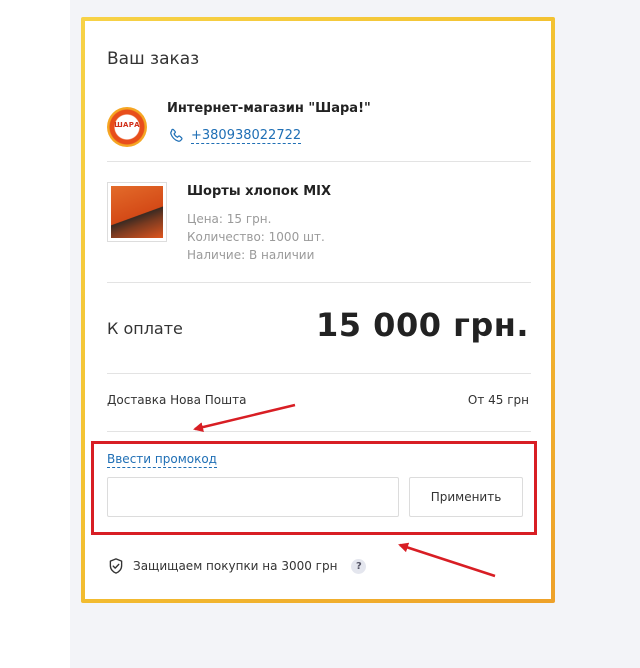  What do you see at coordinates (177, 400) in the screenshot?
I see `delivery-label: Доставка Нова Пошта` at bounding box center [177, 400].